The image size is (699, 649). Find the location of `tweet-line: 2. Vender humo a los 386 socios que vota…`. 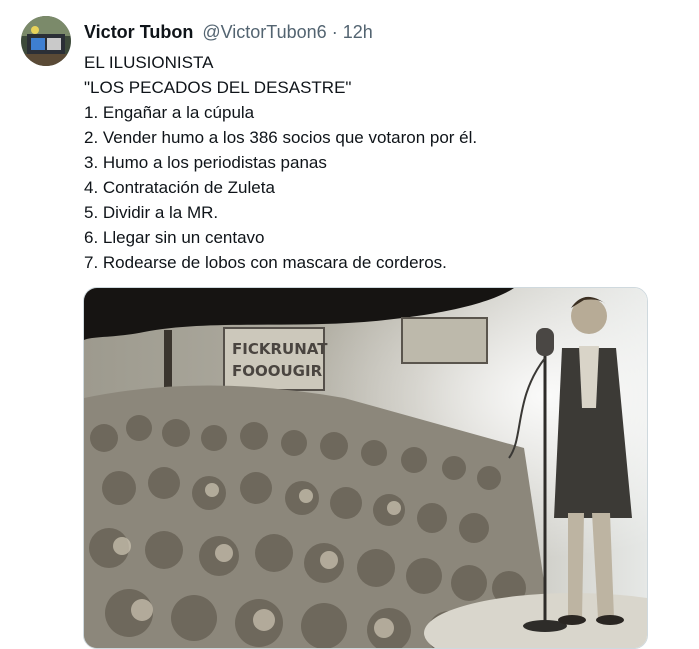

tweet-line: 2. Vender humo a los 386 socios que vota… is located at coordinates (281, 137).